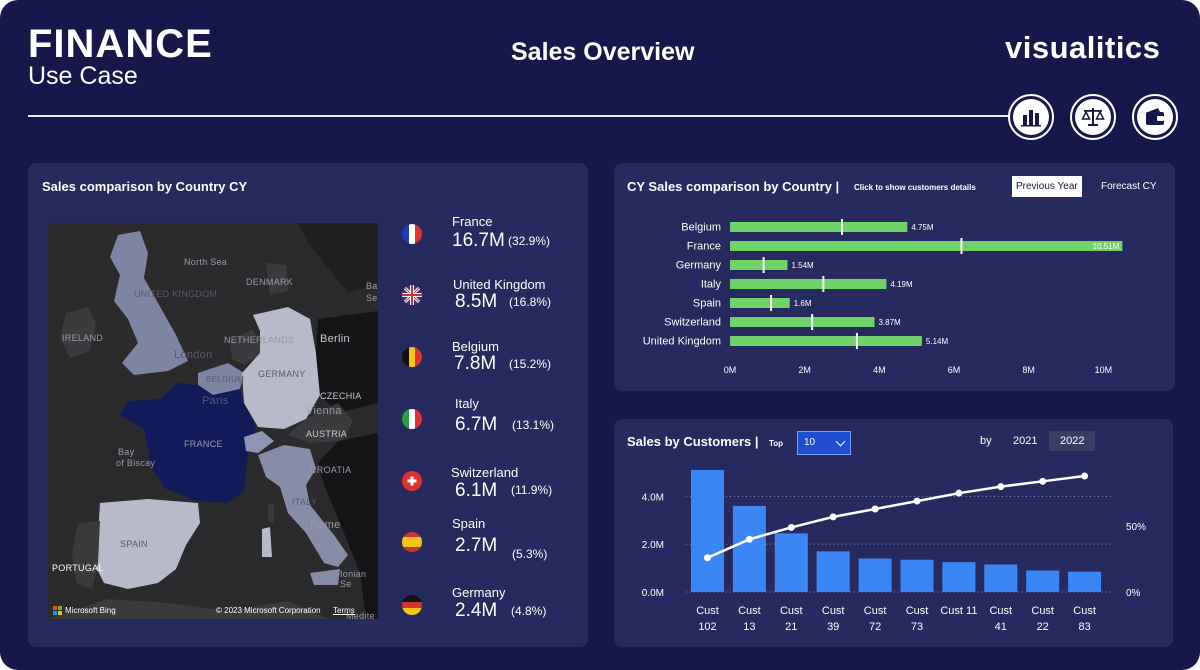 The image size is (1200, 670). Describe the element at coordinates (704, 247) in the screenshot. I see `country-bar-label: France` at that location.